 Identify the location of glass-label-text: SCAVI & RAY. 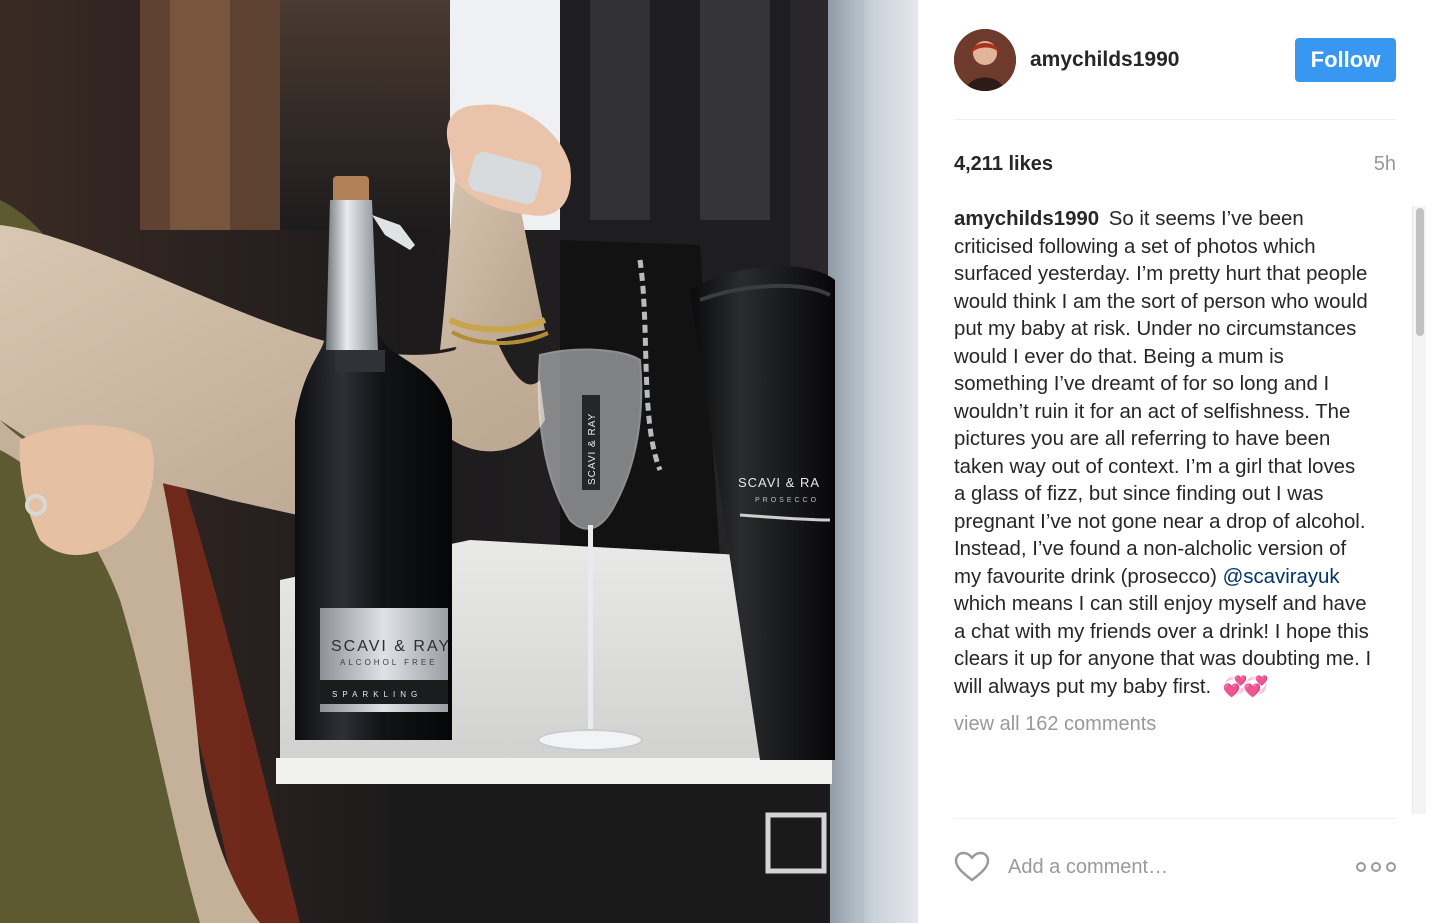
(592, 449).